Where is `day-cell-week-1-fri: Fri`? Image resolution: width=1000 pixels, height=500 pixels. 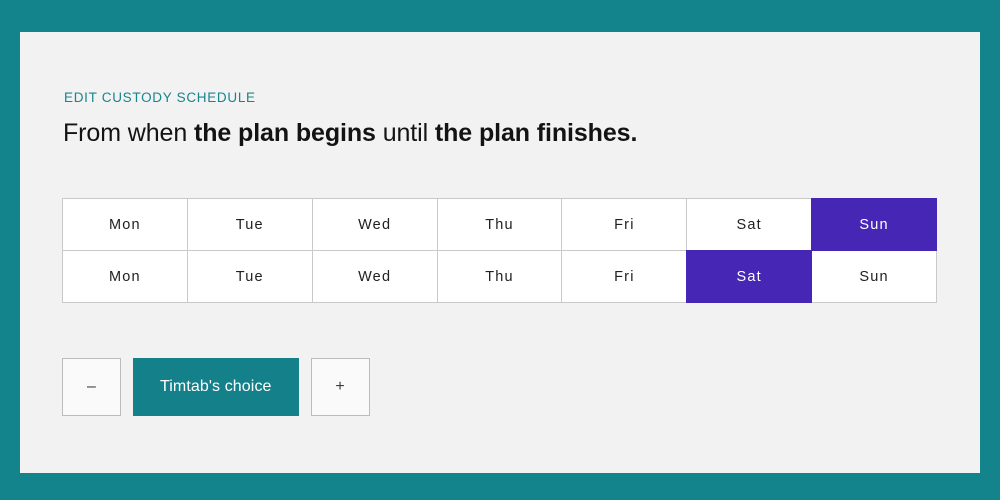
day-cell-week-1-fri: Fri is located at coordinates (624, 224).